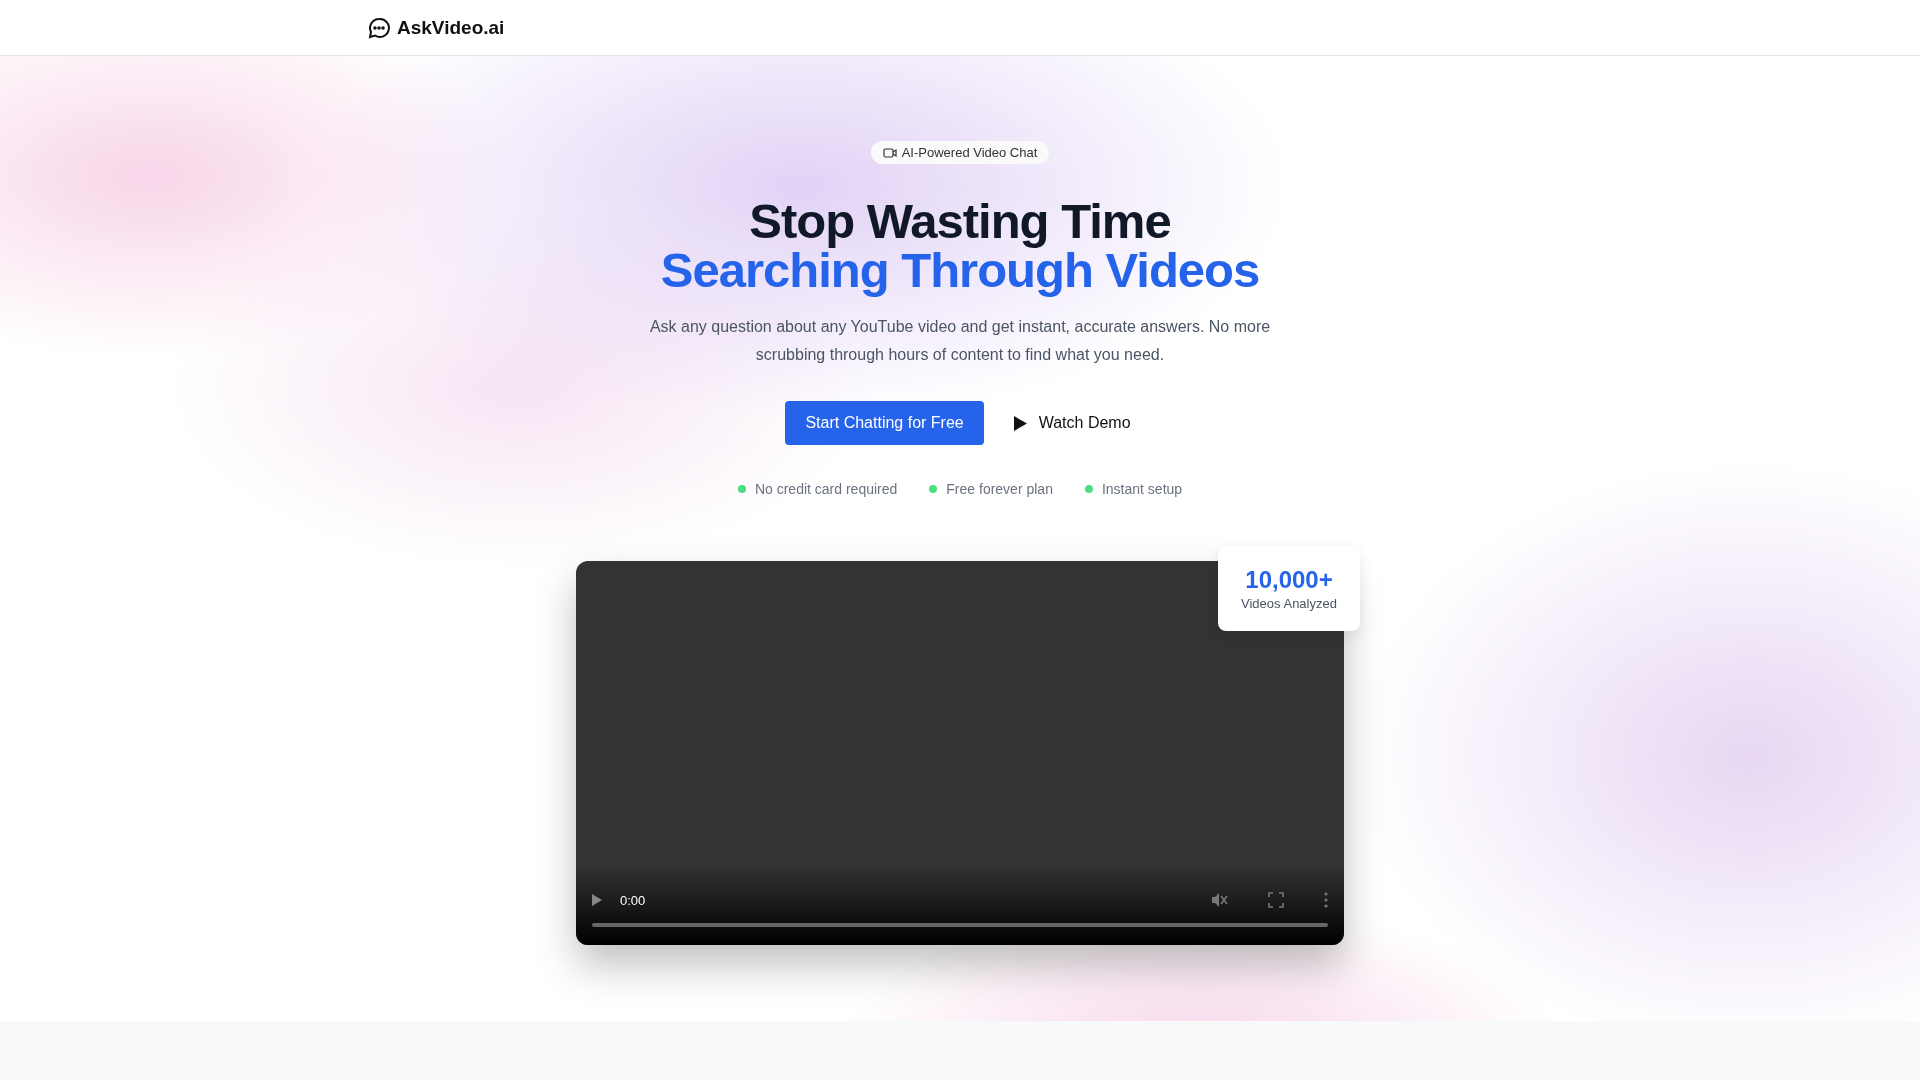 This screenshot has height=1080, width=1920. I want to click on watch-demo-button: Watch Demo, so click(1072, 423).